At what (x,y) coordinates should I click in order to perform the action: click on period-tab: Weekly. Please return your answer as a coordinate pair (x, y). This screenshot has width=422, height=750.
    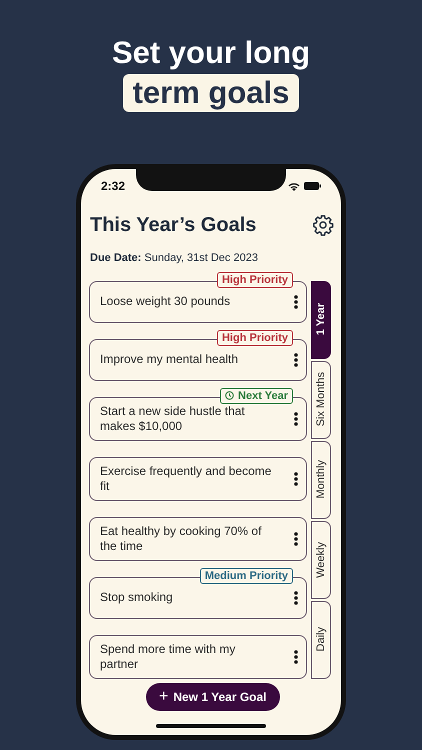
    Looking at the image, I should click on (321, 559).